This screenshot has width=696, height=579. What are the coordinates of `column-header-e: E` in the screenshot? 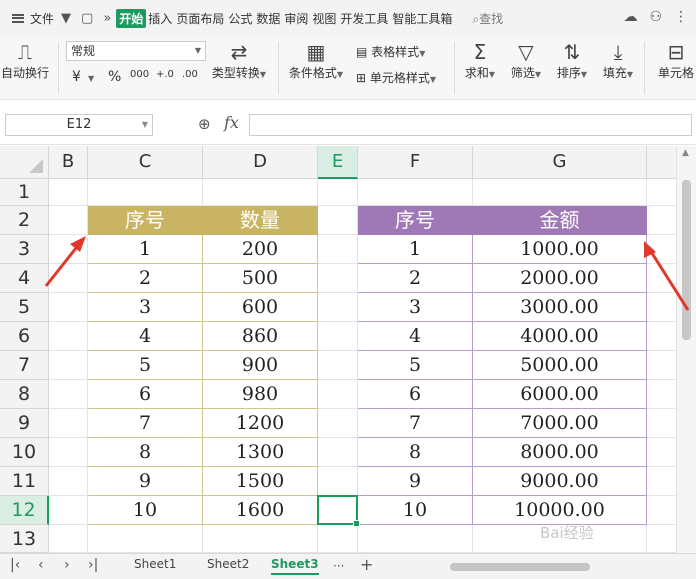 It's located at (338, 162).